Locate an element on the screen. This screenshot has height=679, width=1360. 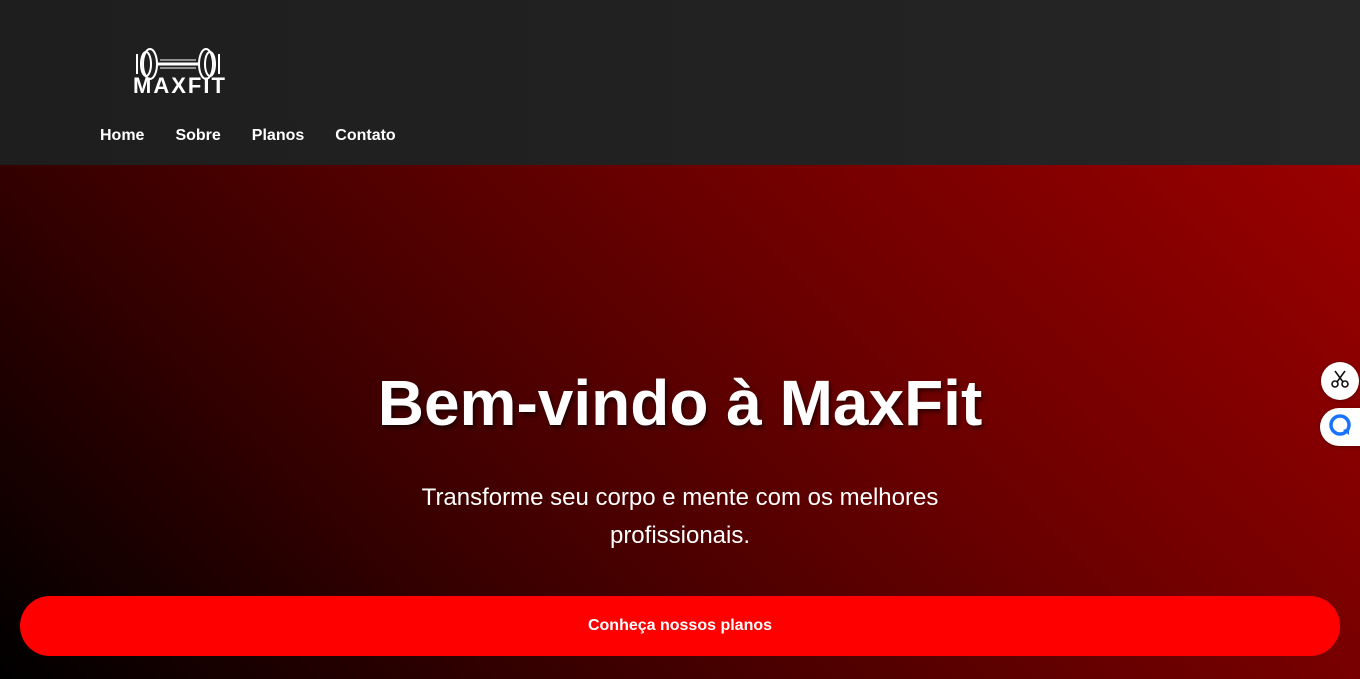
maxfit-logo: MAXFIT is located at coordinates (182, 71).